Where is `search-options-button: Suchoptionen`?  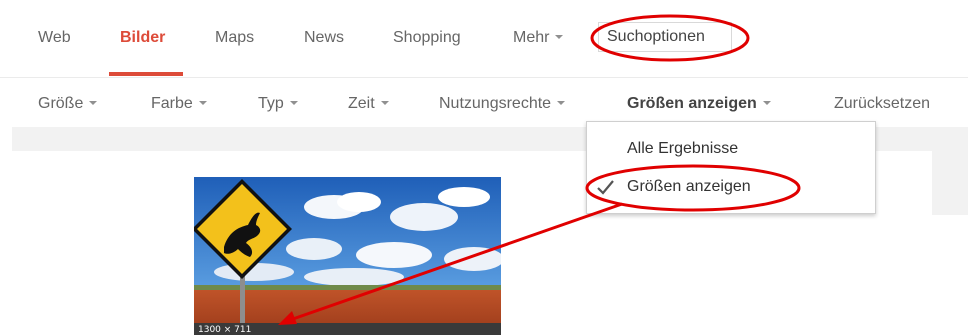
search-options-button: Suchoptionen is located at coordinates (665, 37).